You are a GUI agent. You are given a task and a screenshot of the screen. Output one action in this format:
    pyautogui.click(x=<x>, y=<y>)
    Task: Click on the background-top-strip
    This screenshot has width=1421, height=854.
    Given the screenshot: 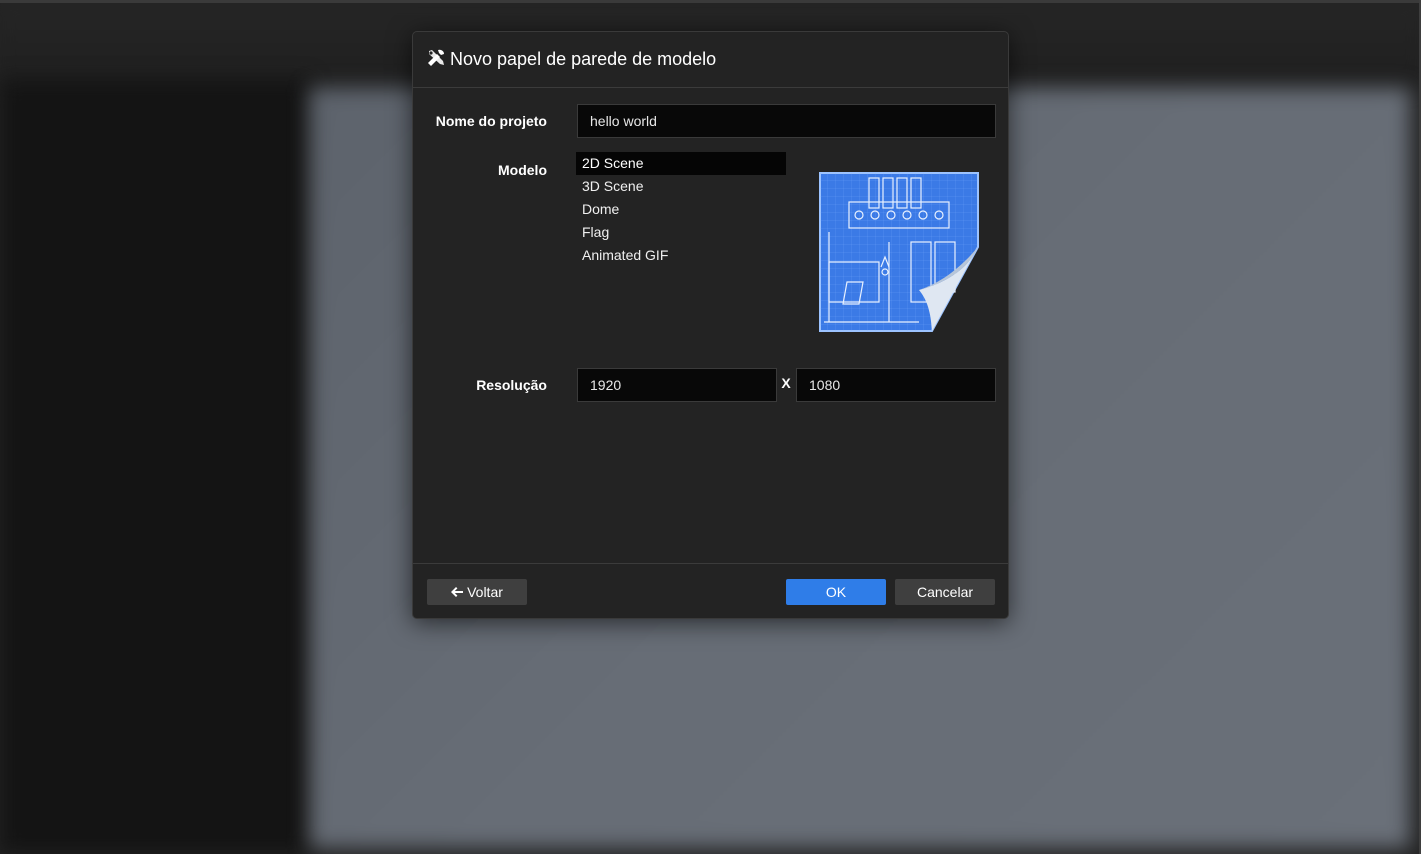 What is the action you would take?
    pyautogui.click(x=710, y=1)
    